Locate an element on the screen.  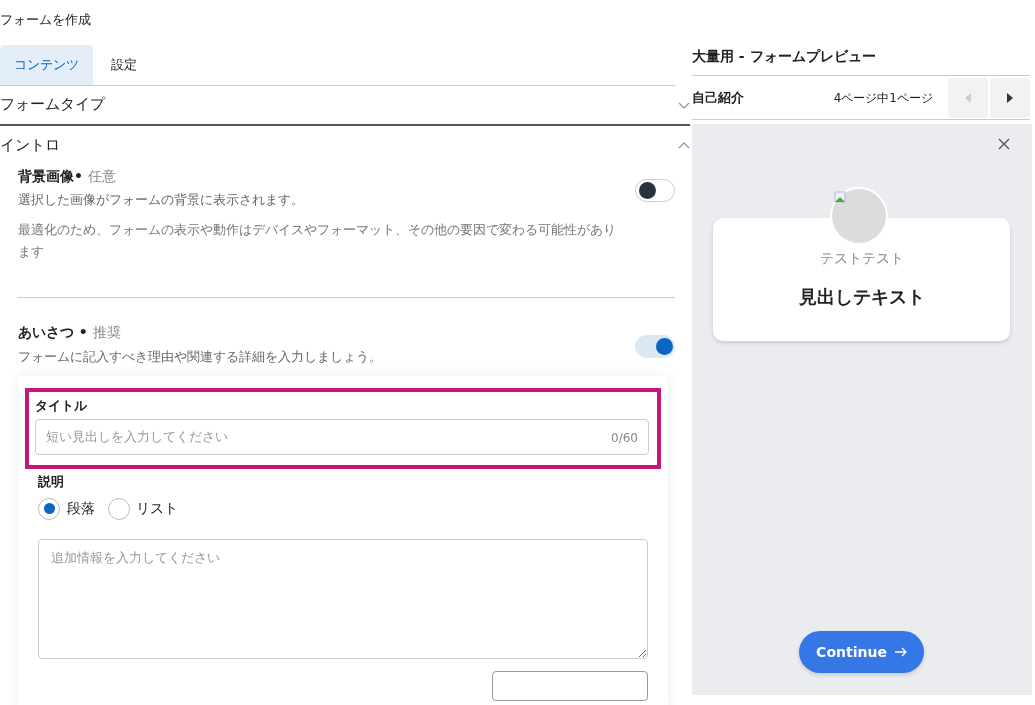
page-indicator: 4ページ中1ページ is located at coordinates (883, 98).